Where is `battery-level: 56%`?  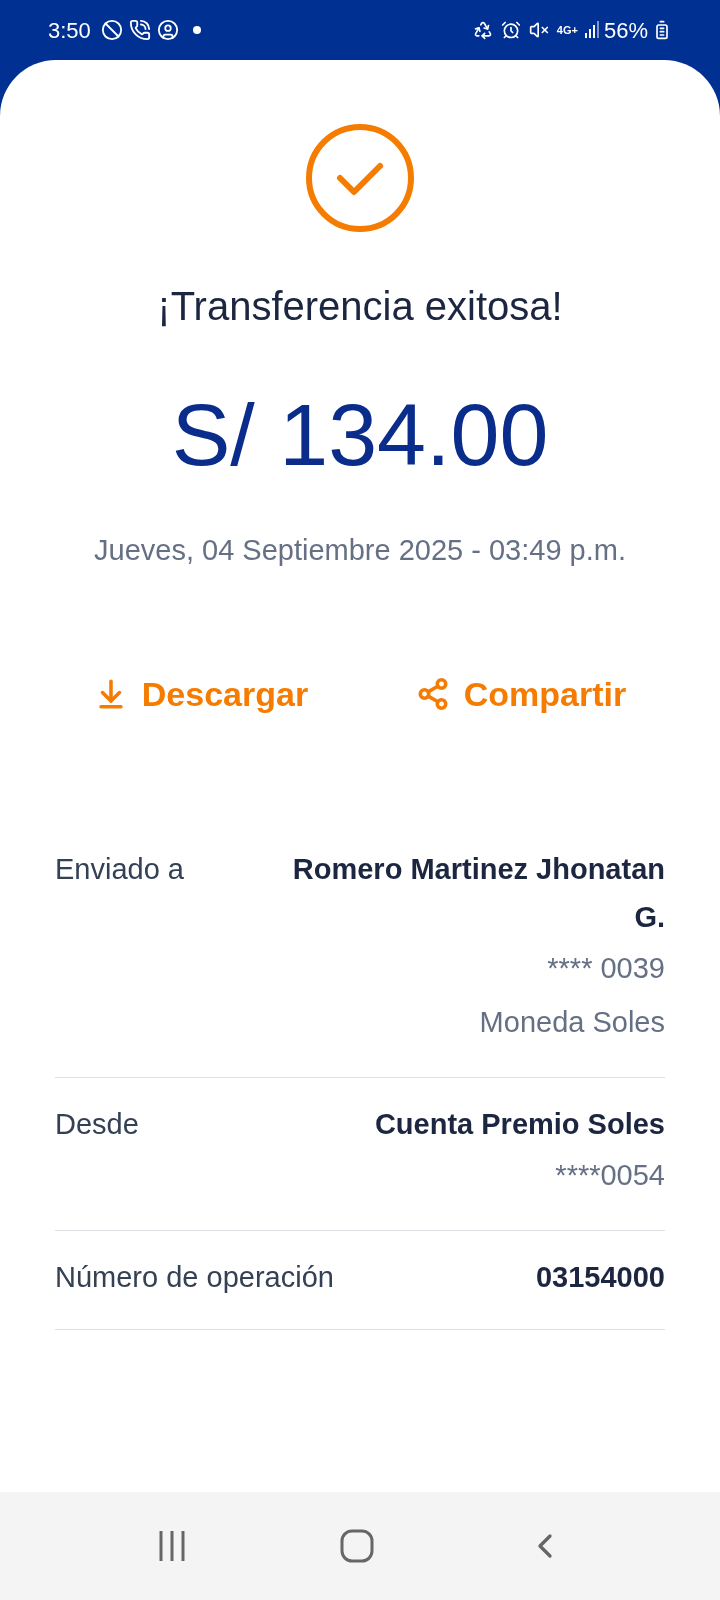 battery-level: 56% is located at coordinates (625, 30).